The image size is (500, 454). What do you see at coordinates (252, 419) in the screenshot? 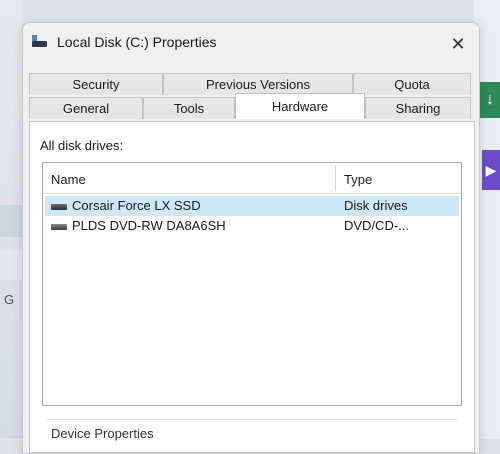
I see `group-divider` at bounding box center [252, 419].